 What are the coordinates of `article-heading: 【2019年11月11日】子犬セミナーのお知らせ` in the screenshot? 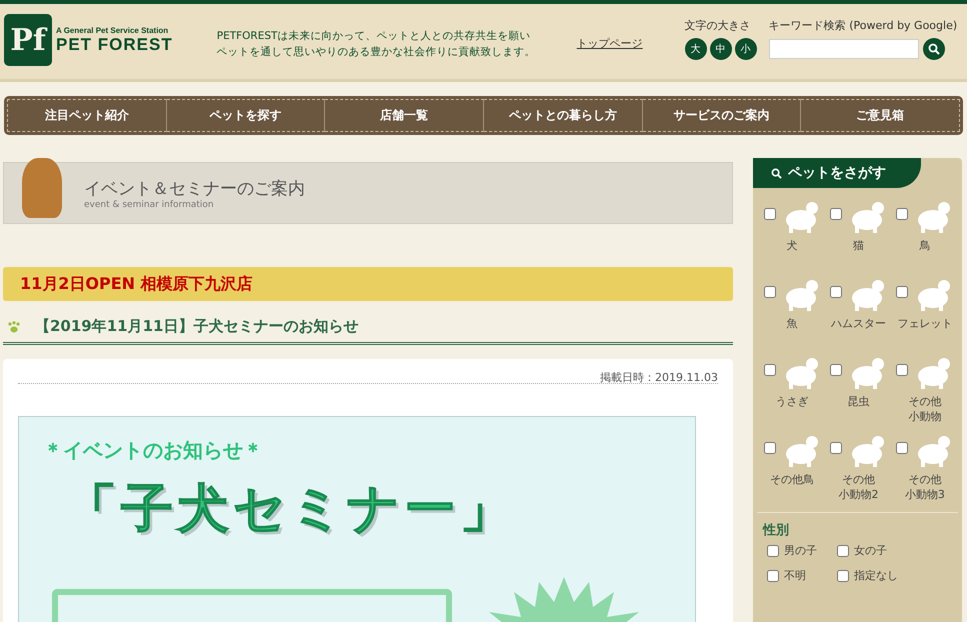 It's located at (196, 326).